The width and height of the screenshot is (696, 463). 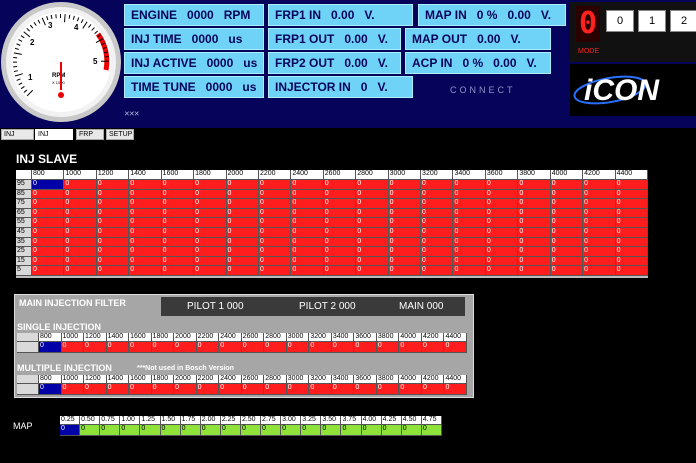 What do you see at coordinates (683, 21) in the screenshot?
I see `mode-button-2: 2` at bounding box center [683, 21].